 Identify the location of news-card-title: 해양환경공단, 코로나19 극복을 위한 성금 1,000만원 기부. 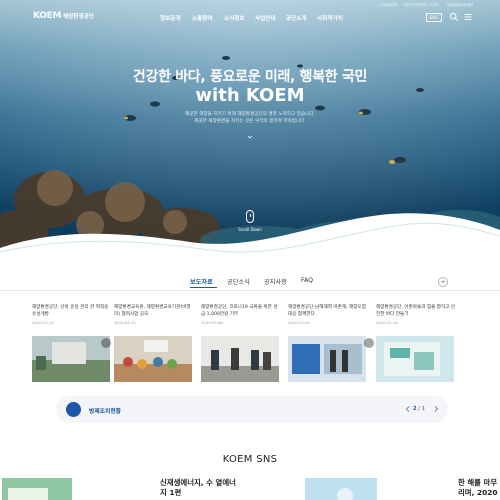
(239, 311).